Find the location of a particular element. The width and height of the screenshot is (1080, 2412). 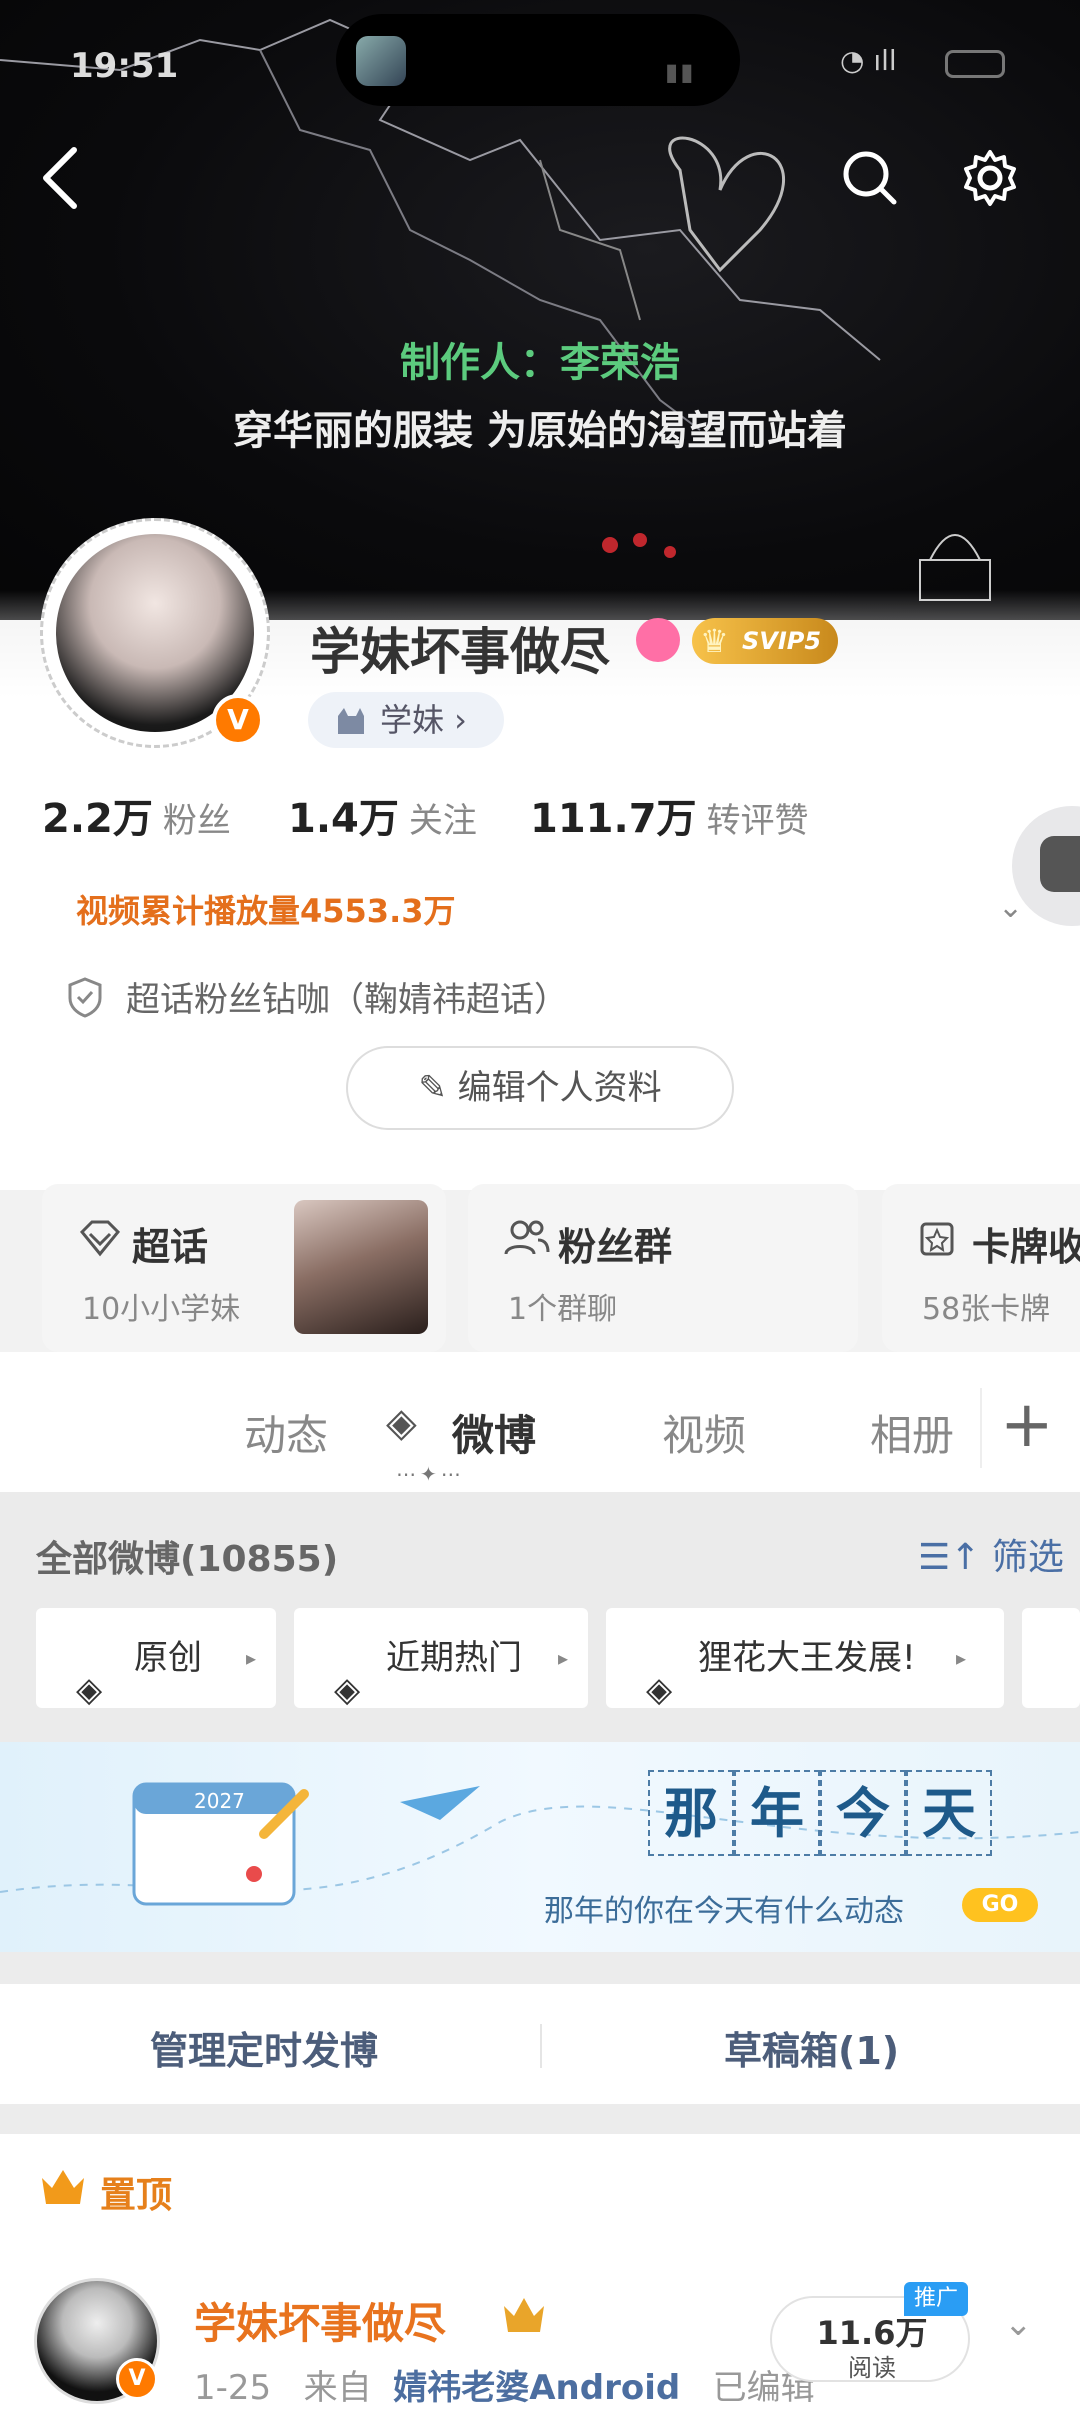

on-this-day-subtitle: 那年的你在今天有什么动态 is located at coordinates (724, 1911).